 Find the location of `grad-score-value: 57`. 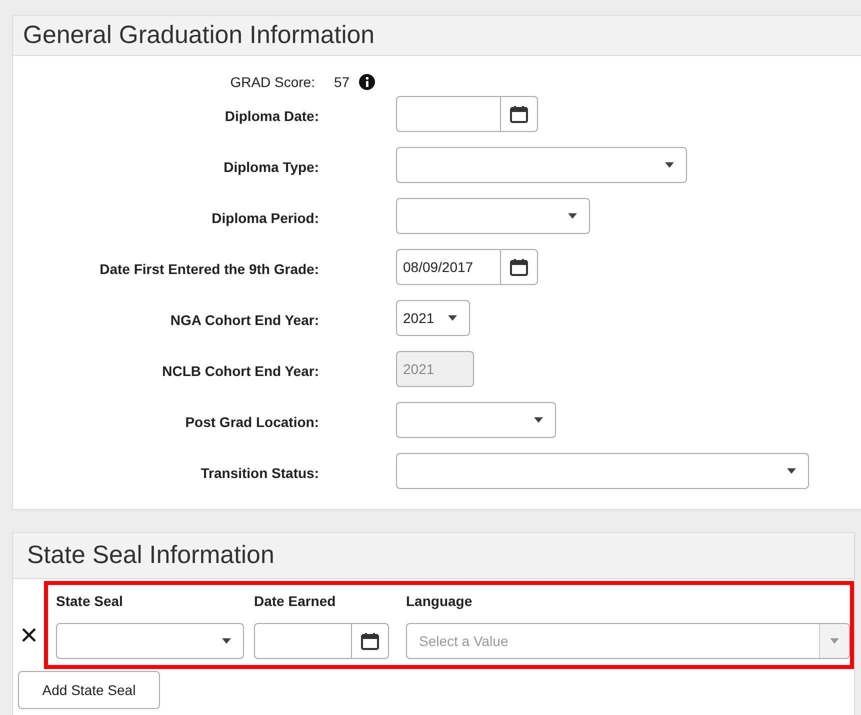

grad-score-value: 57 is located at coordinates (342, 82).